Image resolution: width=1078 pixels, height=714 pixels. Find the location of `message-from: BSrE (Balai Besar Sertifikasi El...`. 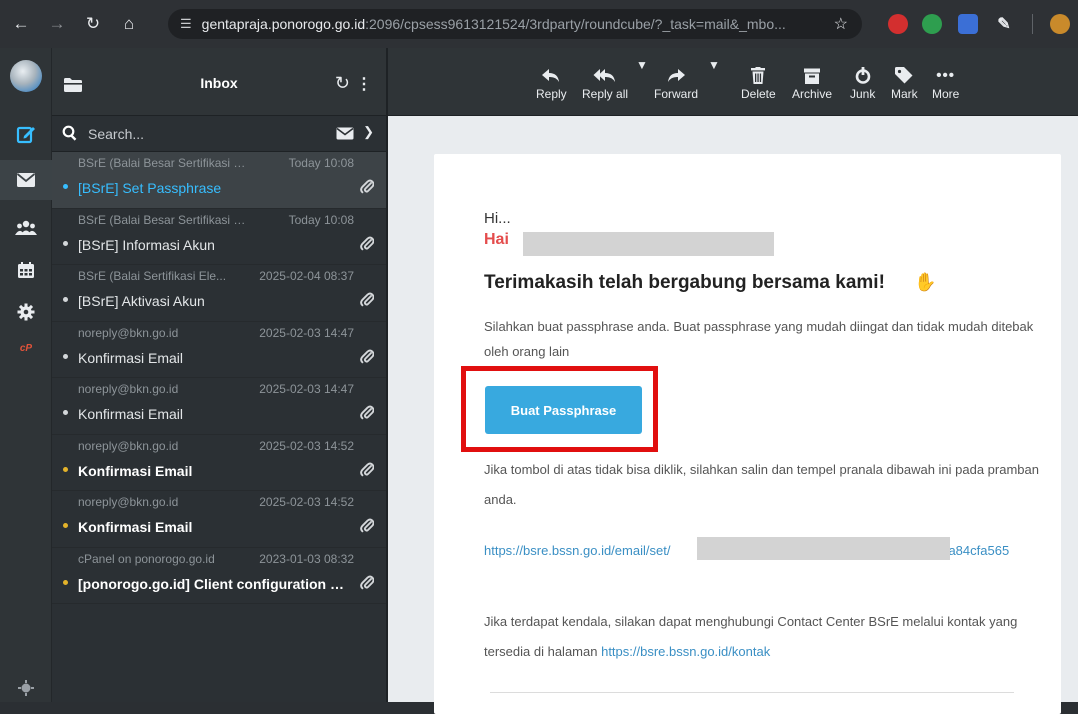

message-from: BSrE (Balai Besar Sertifikasi El... is located at coordinates (163, 163).